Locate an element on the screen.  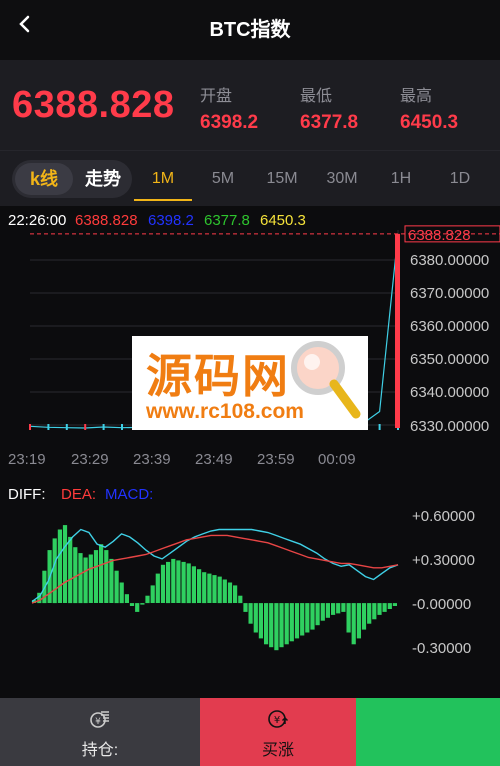
stat-value: 6398.2 is located at coordinates (229, 122).